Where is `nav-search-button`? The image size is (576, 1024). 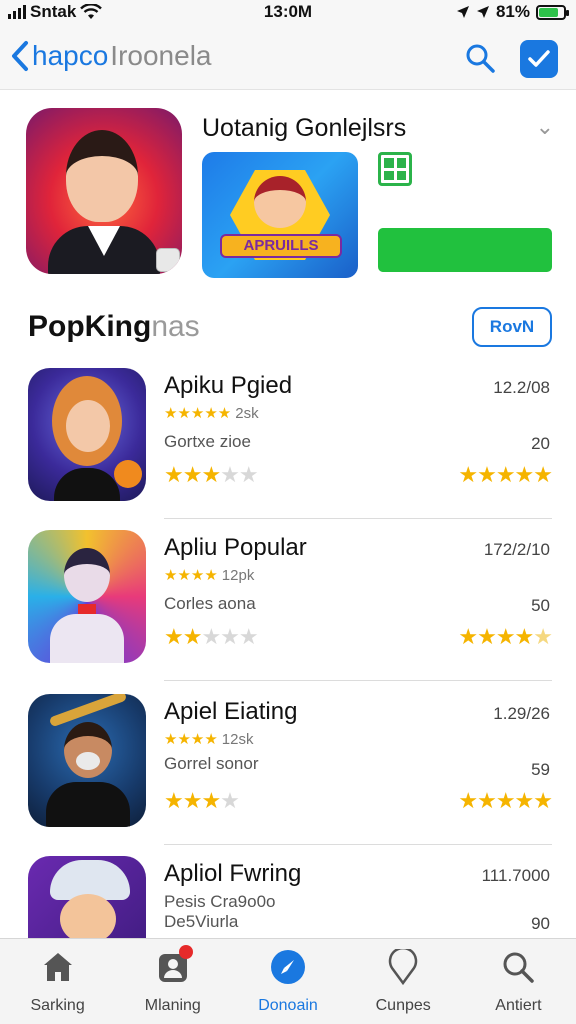 nav-search-button is located at coordinates (480, 58).